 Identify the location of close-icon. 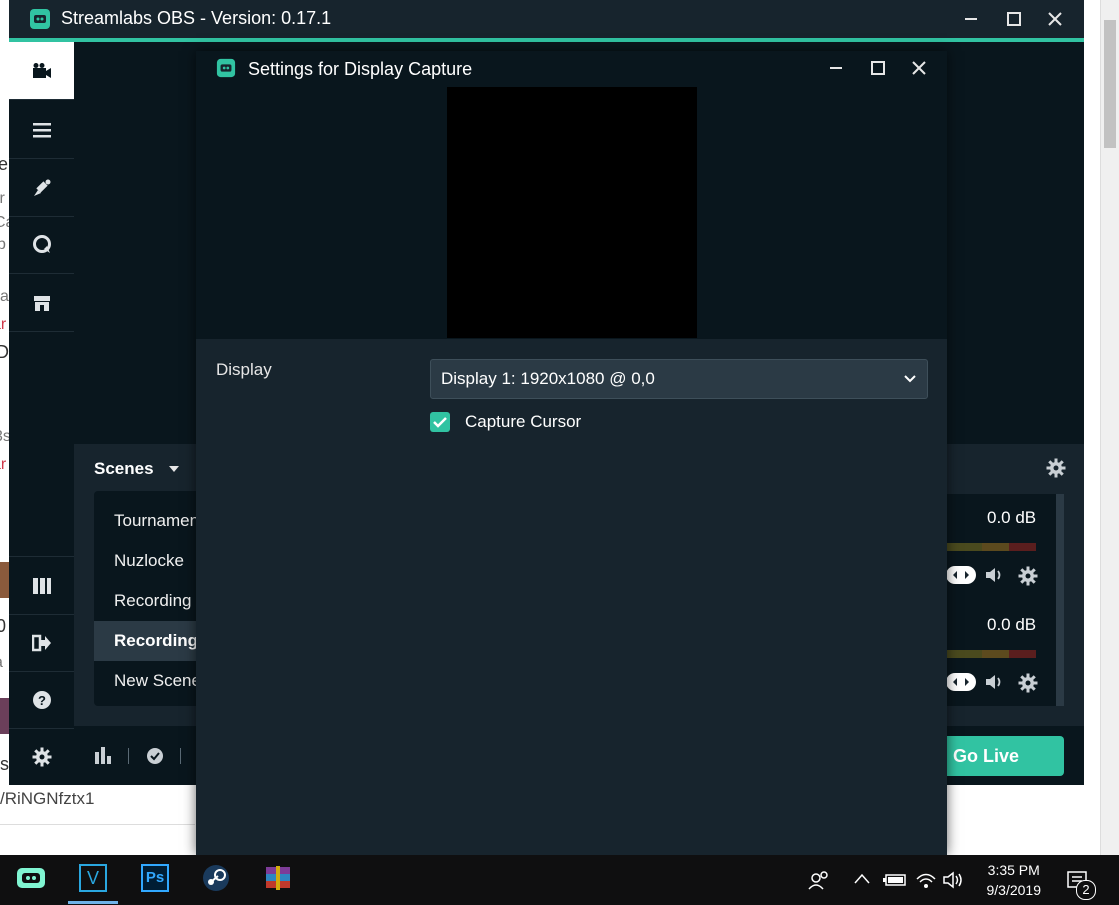
(919, 68).